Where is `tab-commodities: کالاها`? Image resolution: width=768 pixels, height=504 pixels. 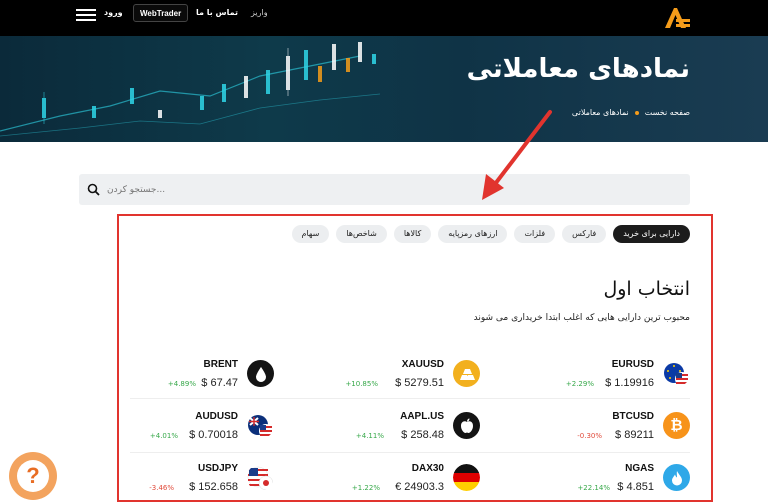 tab-commodities: کالاها is located at coordinates (412, 234).